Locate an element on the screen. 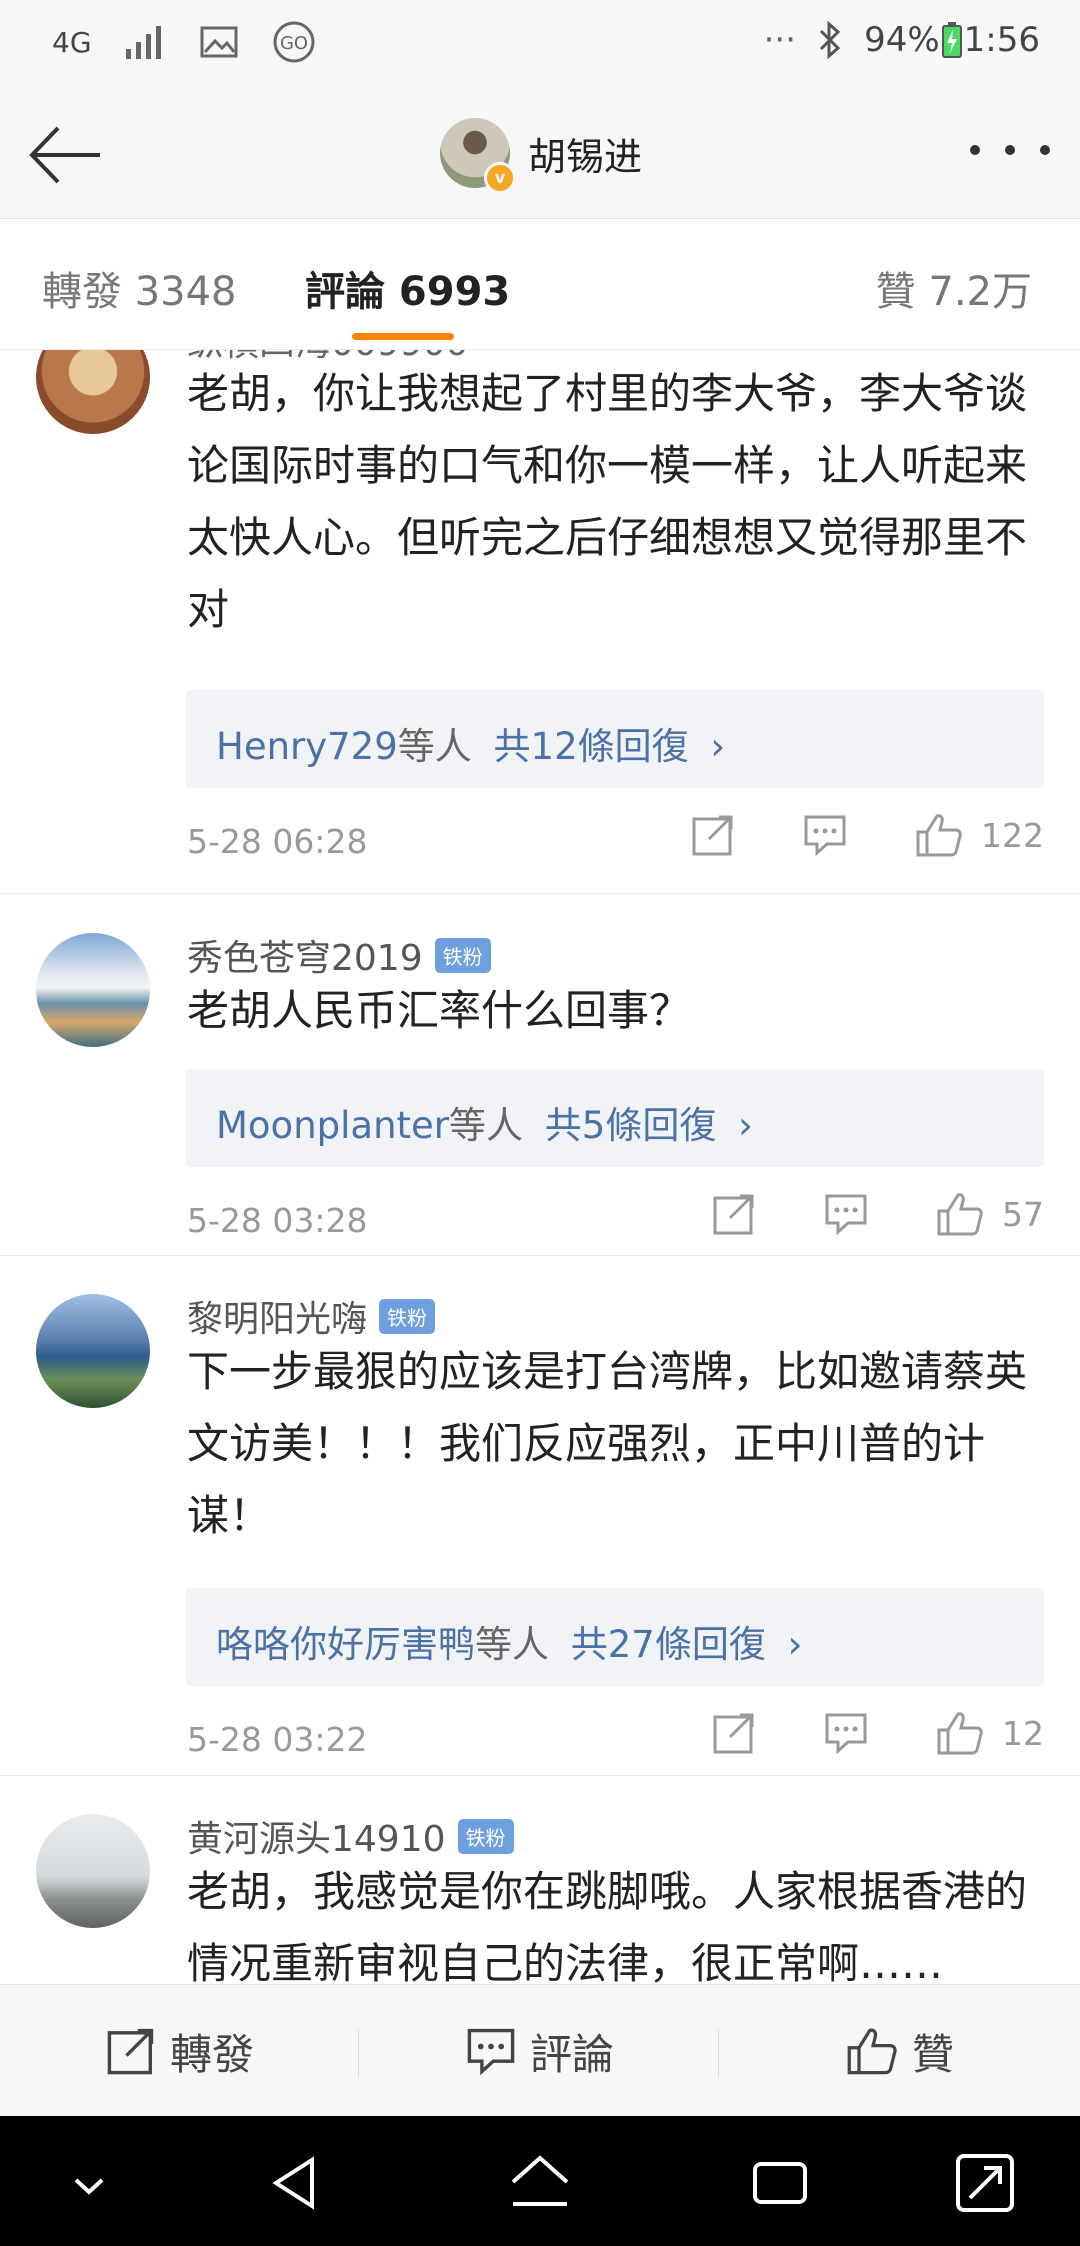  reply-summary: Henry729等人 共12條回復 › is located at coordinates (615, 739).